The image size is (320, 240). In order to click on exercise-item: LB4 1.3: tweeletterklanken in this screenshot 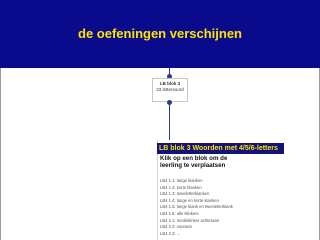, I will do `click(210, 194)`.